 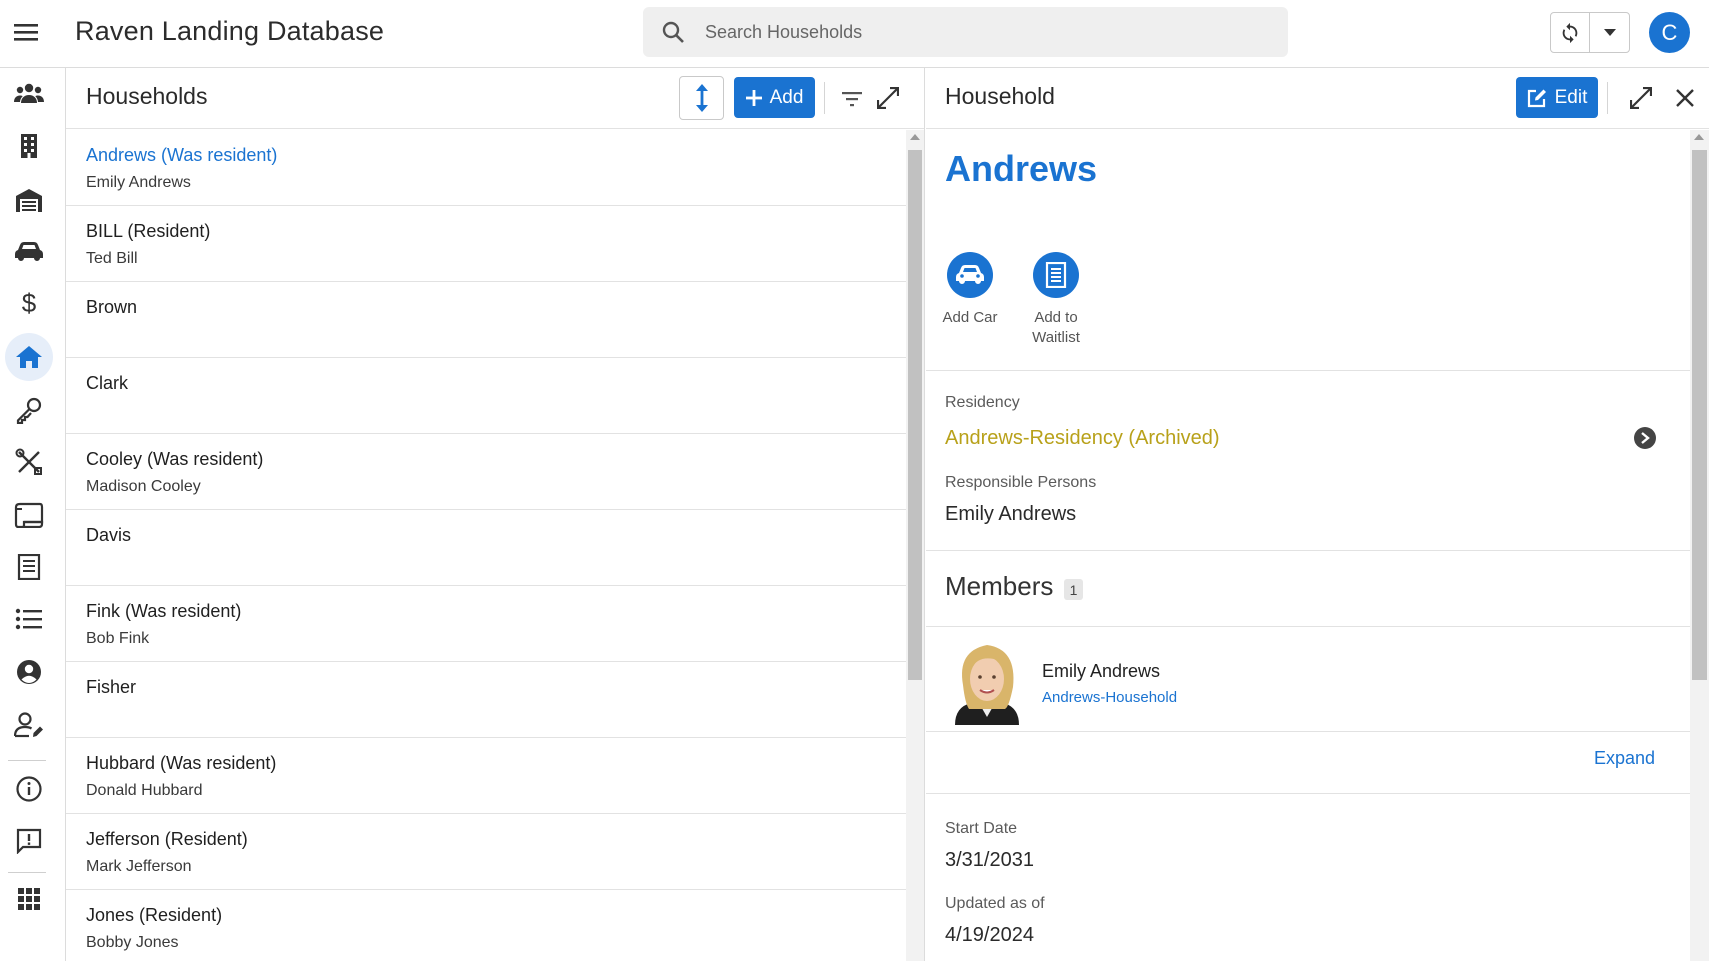 I want to click on list-expand-button, so click(x=888, y=98).